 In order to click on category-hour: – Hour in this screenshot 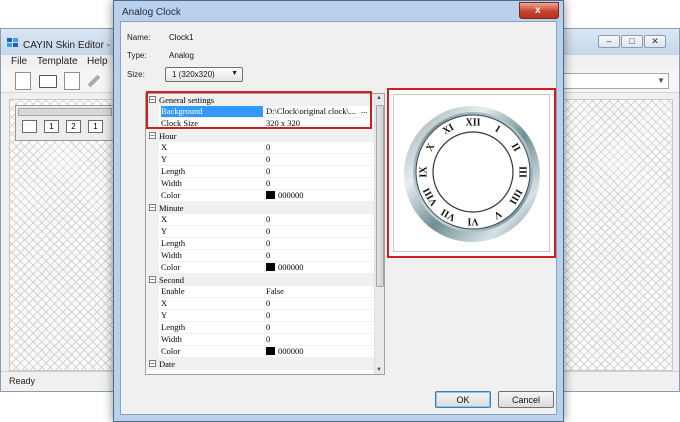, I will do `click(260, 136)`.